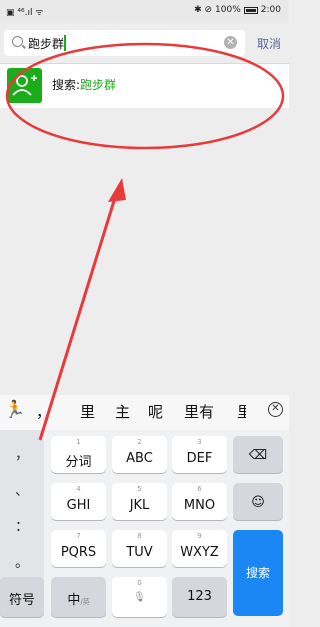 Image resolution: width=320 pixels, height=627 pixels. Describe the element at coordinates (241, 411) in the screenshot. I see `candidate-5: 里` at that location.